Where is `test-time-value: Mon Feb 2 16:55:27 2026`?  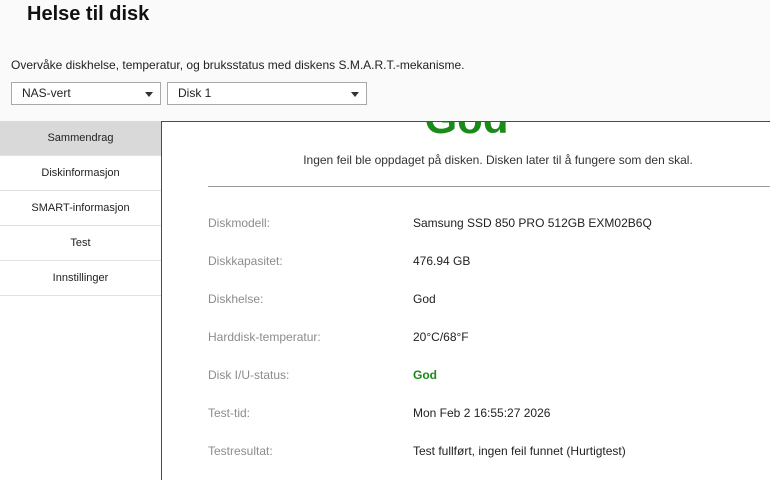 test-time-value: Mon Feb 2 16:55:27 2026 is located at coordinates (482, 413).